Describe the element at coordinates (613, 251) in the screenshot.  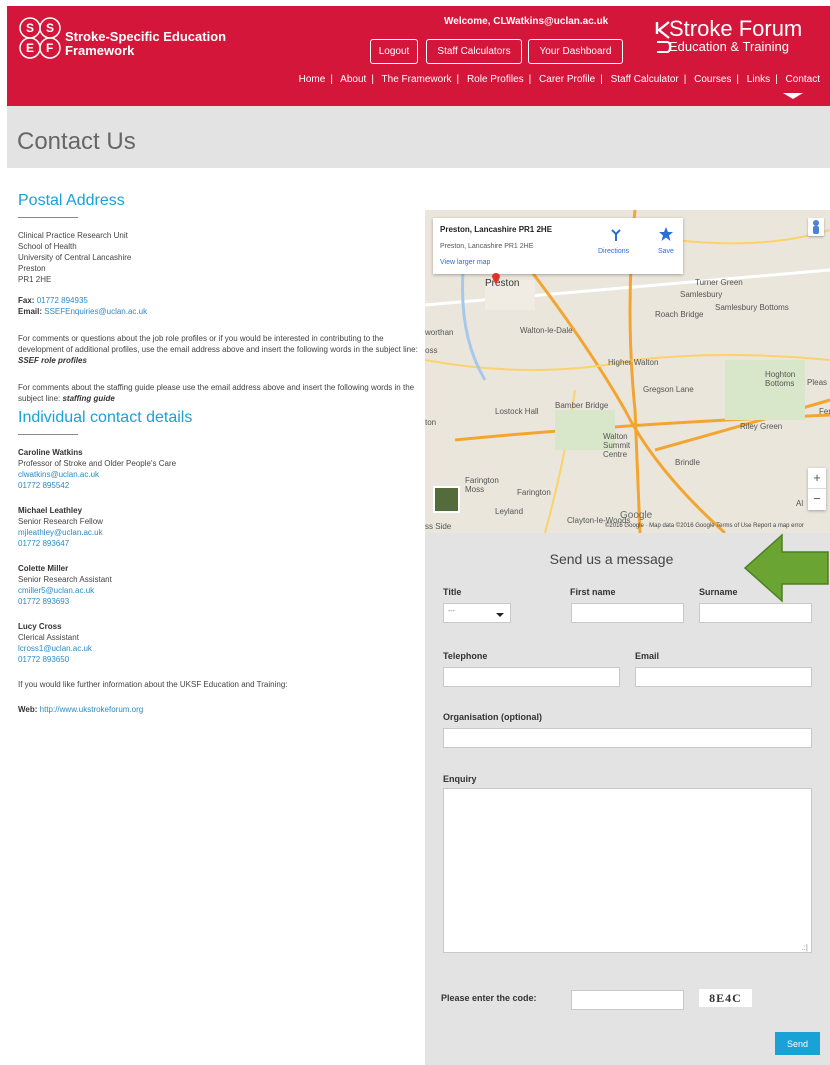
I see `directions-link: Directions` at that location.